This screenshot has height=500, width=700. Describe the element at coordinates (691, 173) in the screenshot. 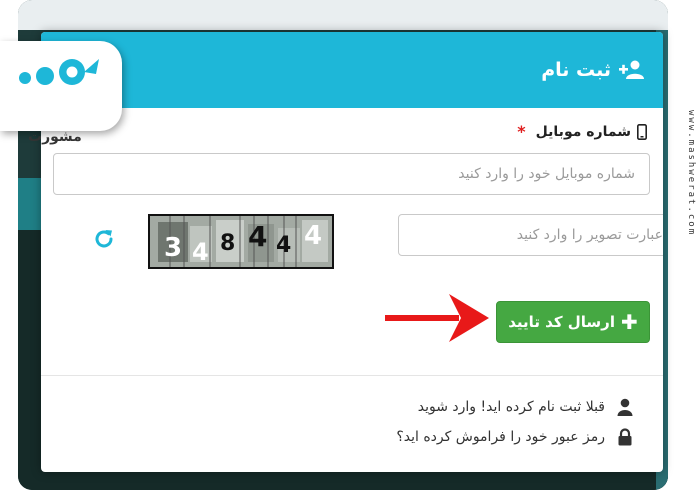

I see `site-watermark: www.mashwerat.com` at that location.